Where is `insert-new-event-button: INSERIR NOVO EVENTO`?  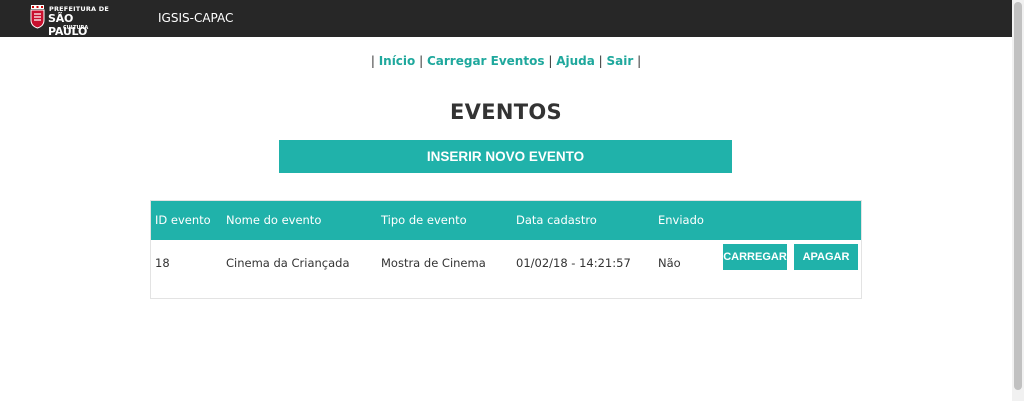 insert-new-event-button: INSERIR NOVO EVENTO is located at coordinates (505, 156).